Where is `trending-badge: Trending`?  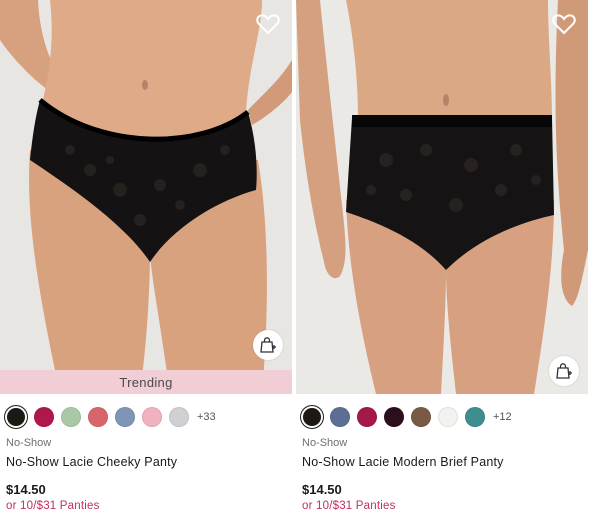
trending-badge: Trending is located at coordinates (146, 382).